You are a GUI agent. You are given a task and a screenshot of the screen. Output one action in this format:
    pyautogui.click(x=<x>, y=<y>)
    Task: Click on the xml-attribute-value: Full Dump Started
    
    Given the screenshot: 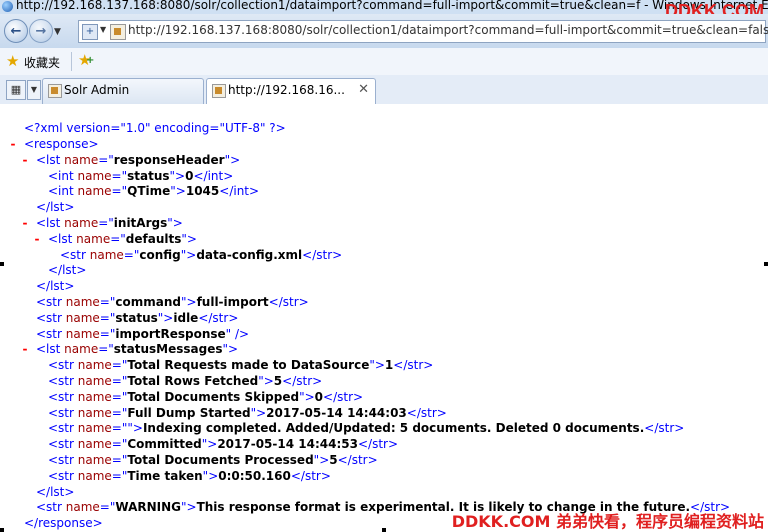 What is the action you would take?
    pyautogui.click(x=189, y=412)
    